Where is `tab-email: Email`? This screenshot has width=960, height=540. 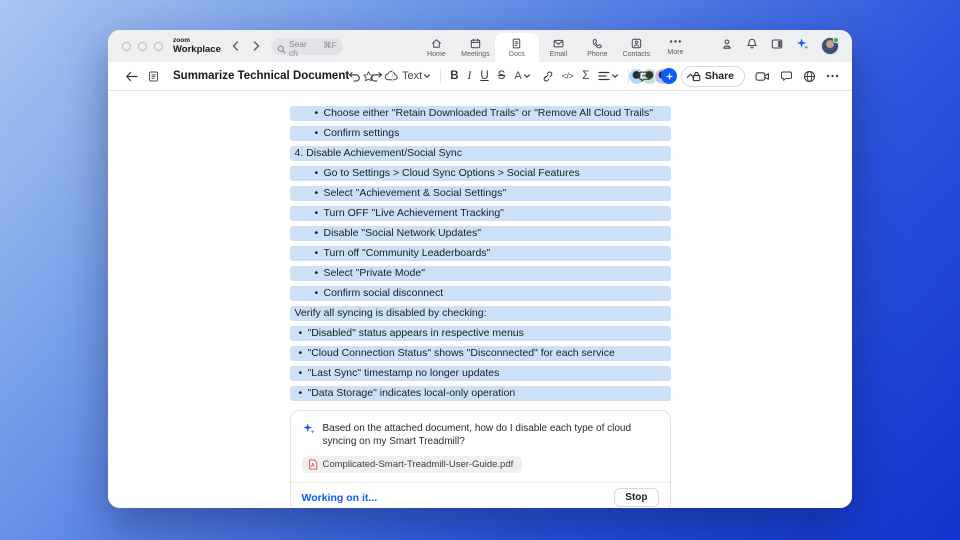 tab-email: Email is located at coordinates (558, 47).